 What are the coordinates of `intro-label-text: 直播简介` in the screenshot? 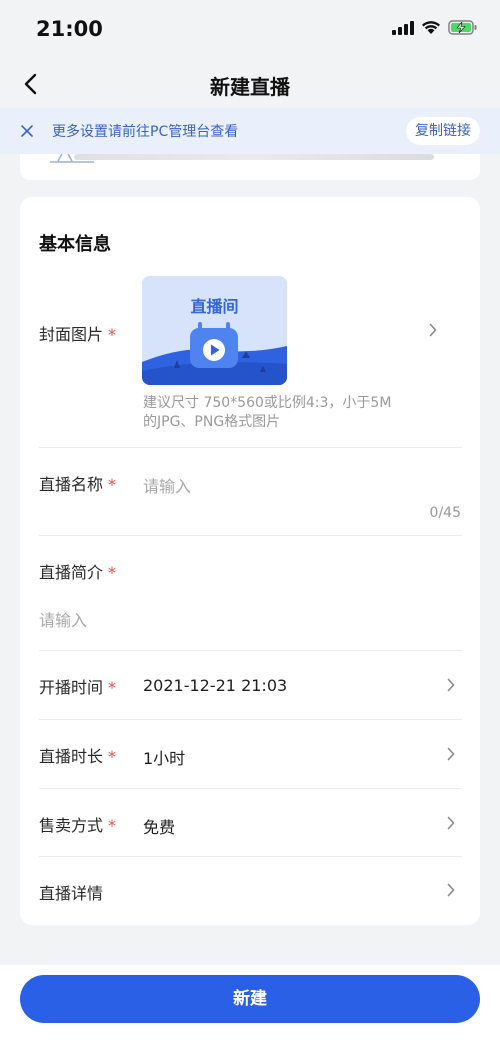 It's located at (71, 572).